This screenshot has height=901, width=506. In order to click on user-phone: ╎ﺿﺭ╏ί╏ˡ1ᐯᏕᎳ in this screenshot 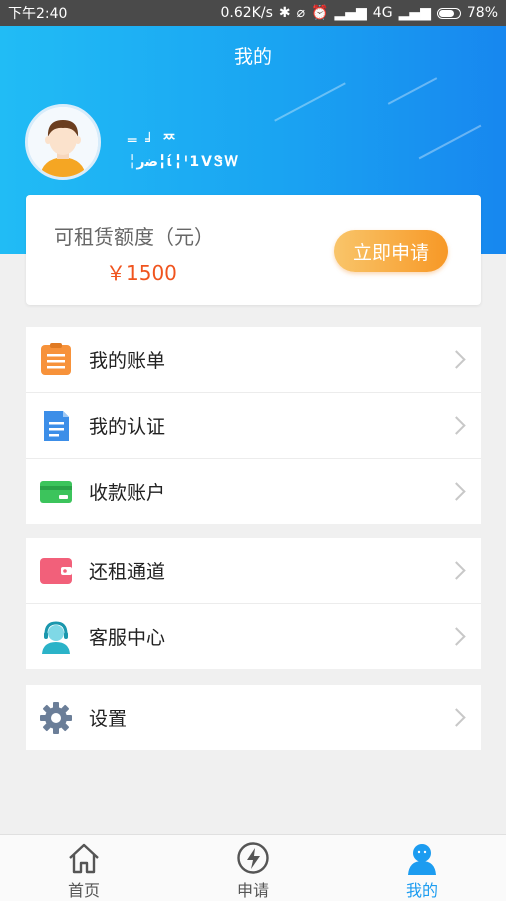, I will do `click(184, 162)`.